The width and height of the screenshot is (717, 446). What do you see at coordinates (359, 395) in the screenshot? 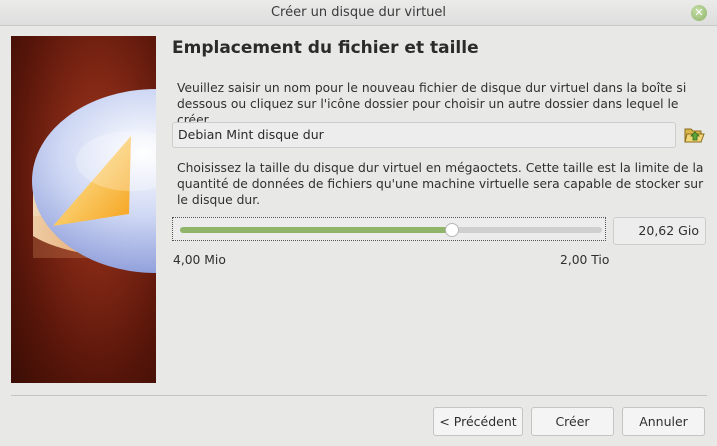
I see `footer-divider` at bounding box center [359, 395].